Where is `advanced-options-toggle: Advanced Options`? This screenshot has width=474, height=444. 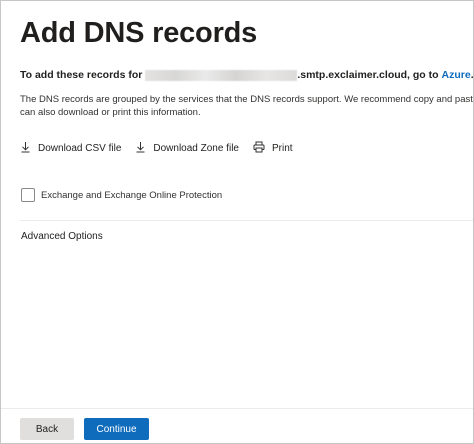
advanced-options-toggle: Advanced Options is located at coordinates (62, 236).